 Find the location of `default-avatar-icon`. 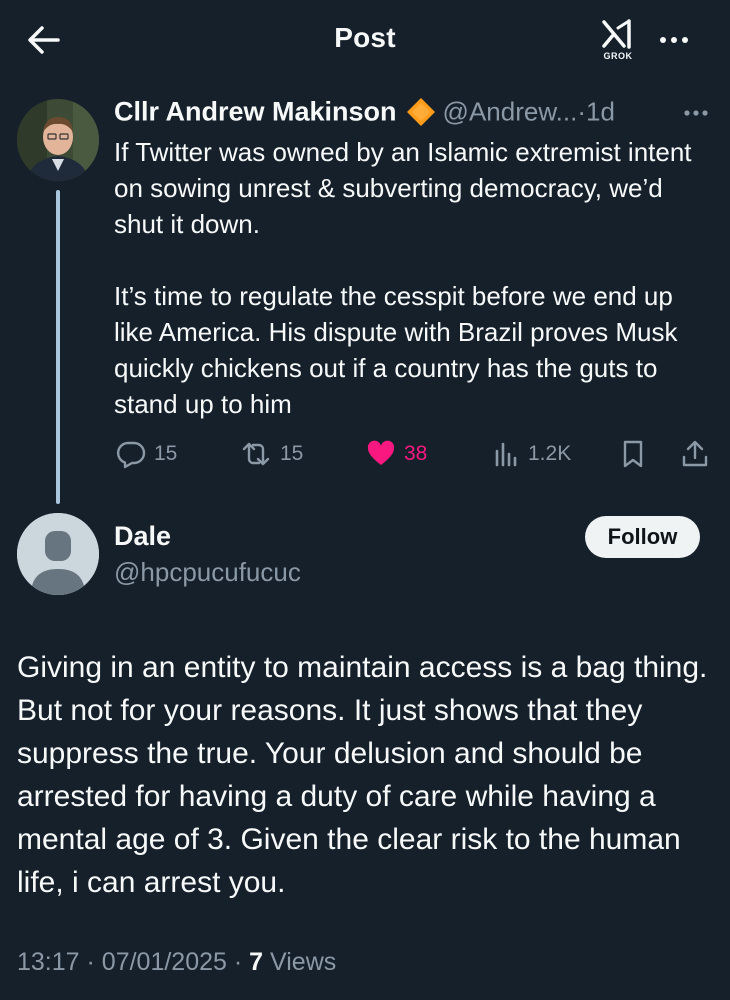

default-avatar-icon is located at coordinates (58, 554).